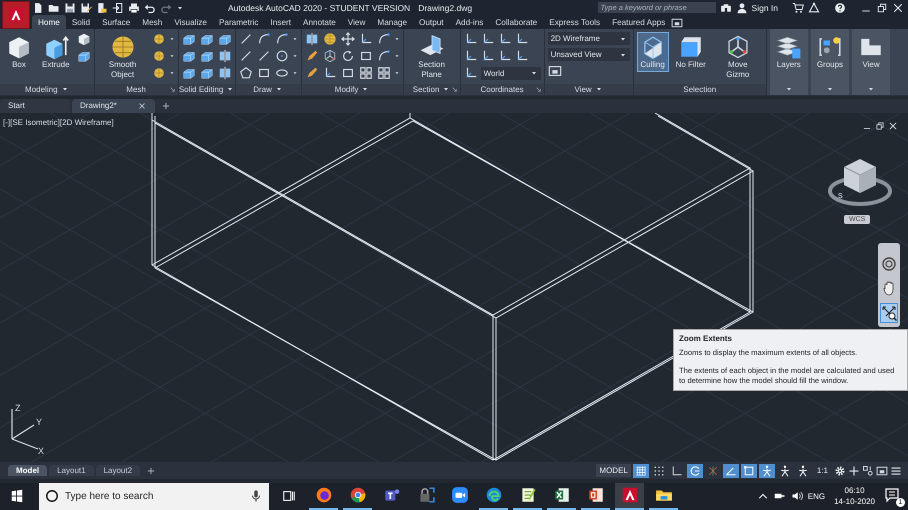 The width and height of the screenshot is (908, 510). What do you see at coordinates (118, 470) in the screenshot?
I see `layout-tab: Layout2` at bounding box center [118, 470].